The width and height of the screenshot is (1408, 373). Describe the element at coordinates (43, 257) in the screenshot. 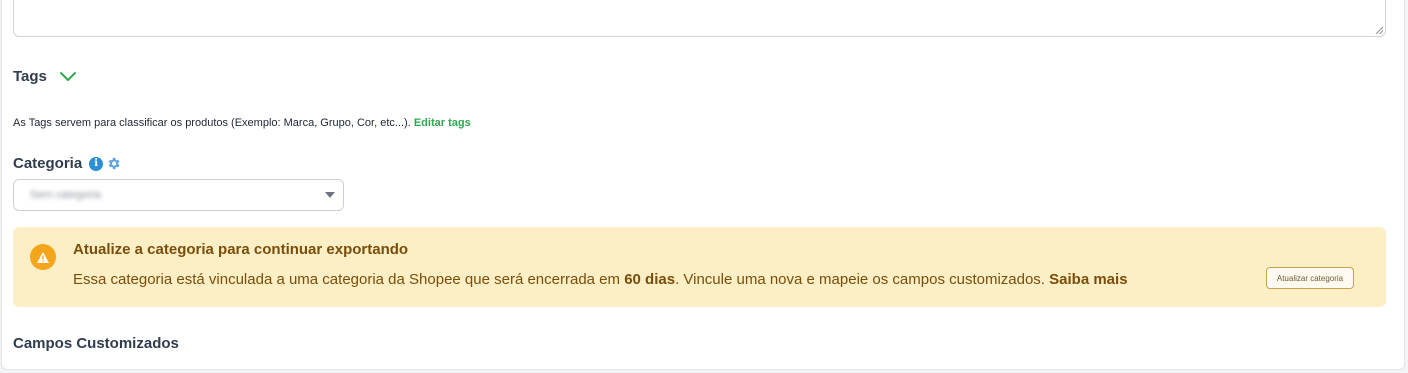

I see `warning-icon` at that location.